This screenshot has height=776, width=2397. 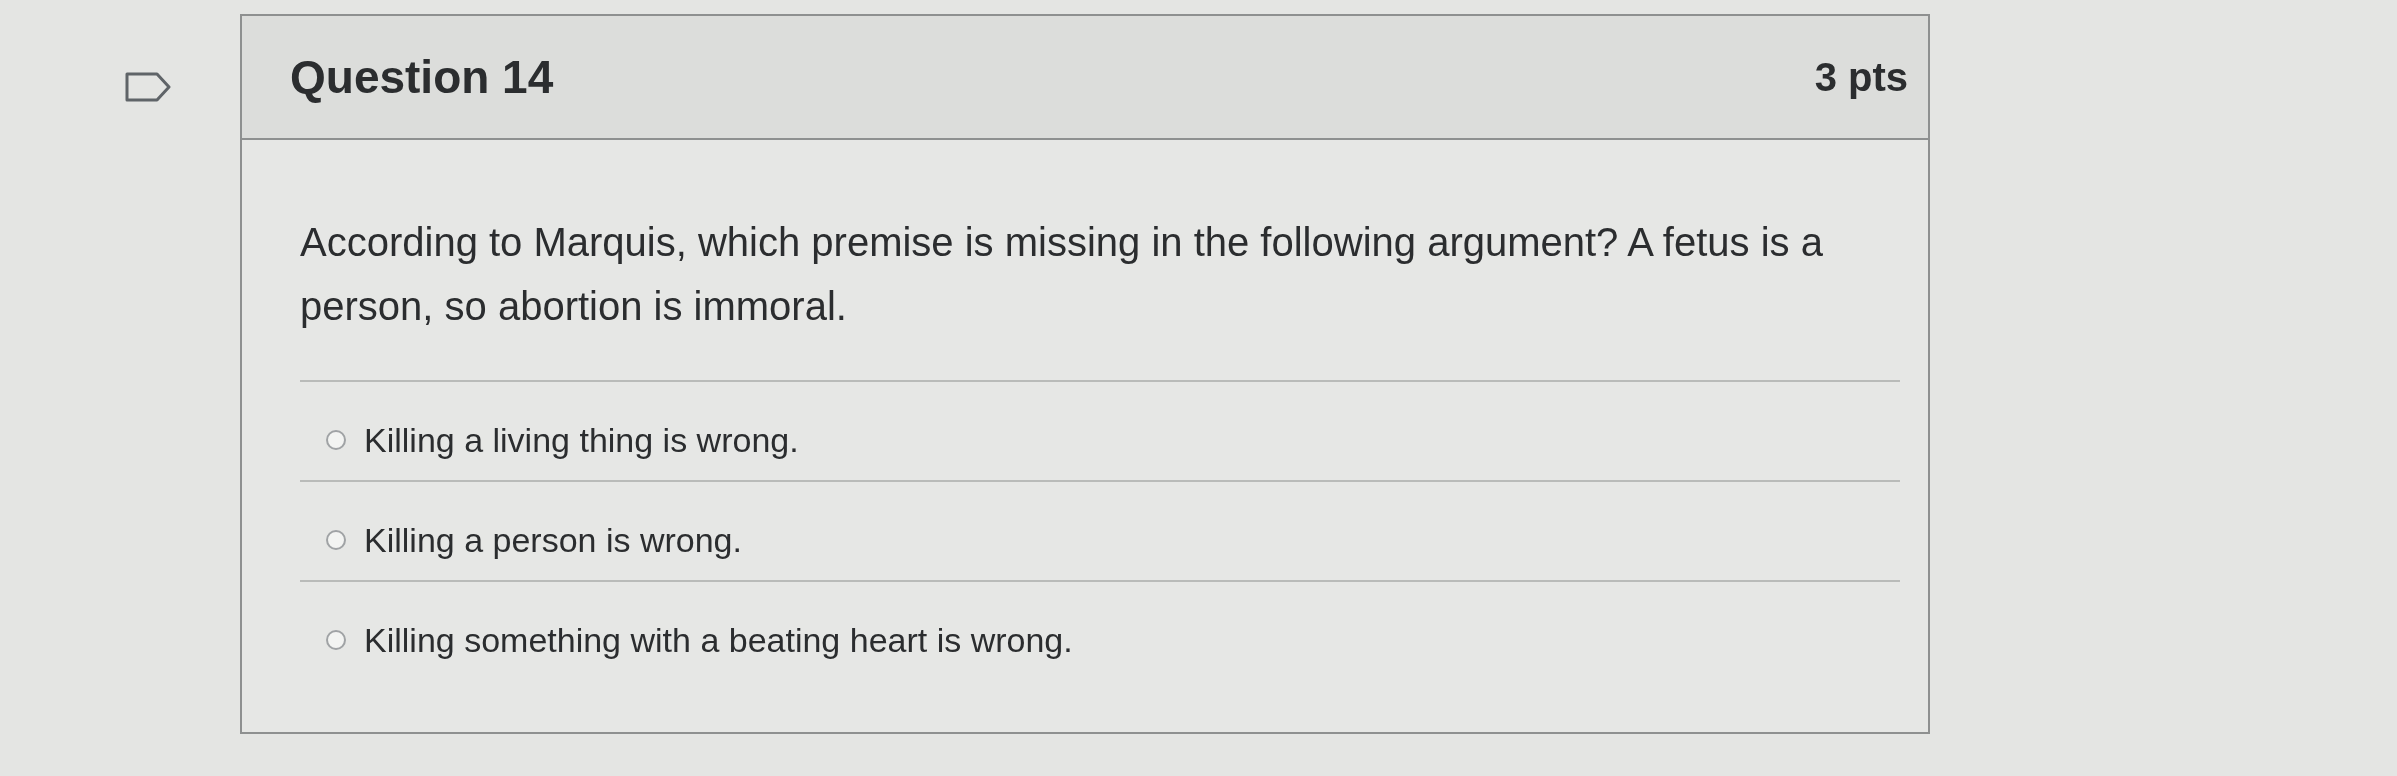 I want to click on flag-icon, so click(x=148, y=87).